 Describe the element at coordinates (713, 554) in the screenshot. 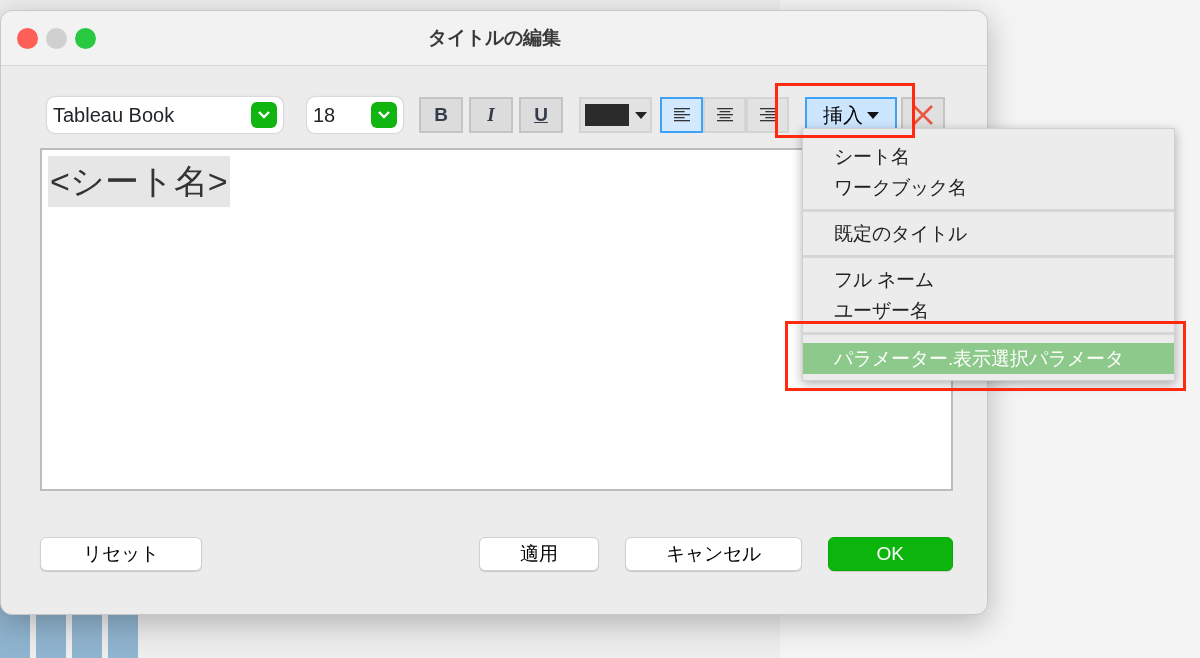

I see `dialog-button: キャンセル` at that location.